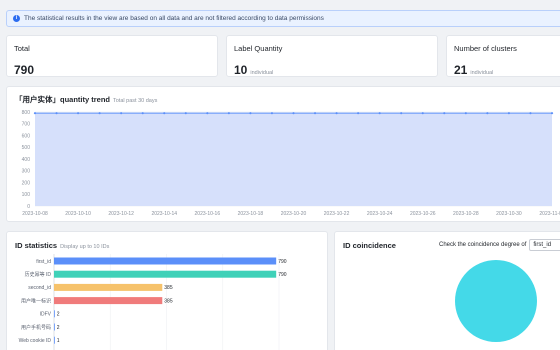 The height and width of the screenshot is (350, 560). Describe the element at coordinates (26, 172) in the screenshot. I see `y-tick-label: 300` at that location.